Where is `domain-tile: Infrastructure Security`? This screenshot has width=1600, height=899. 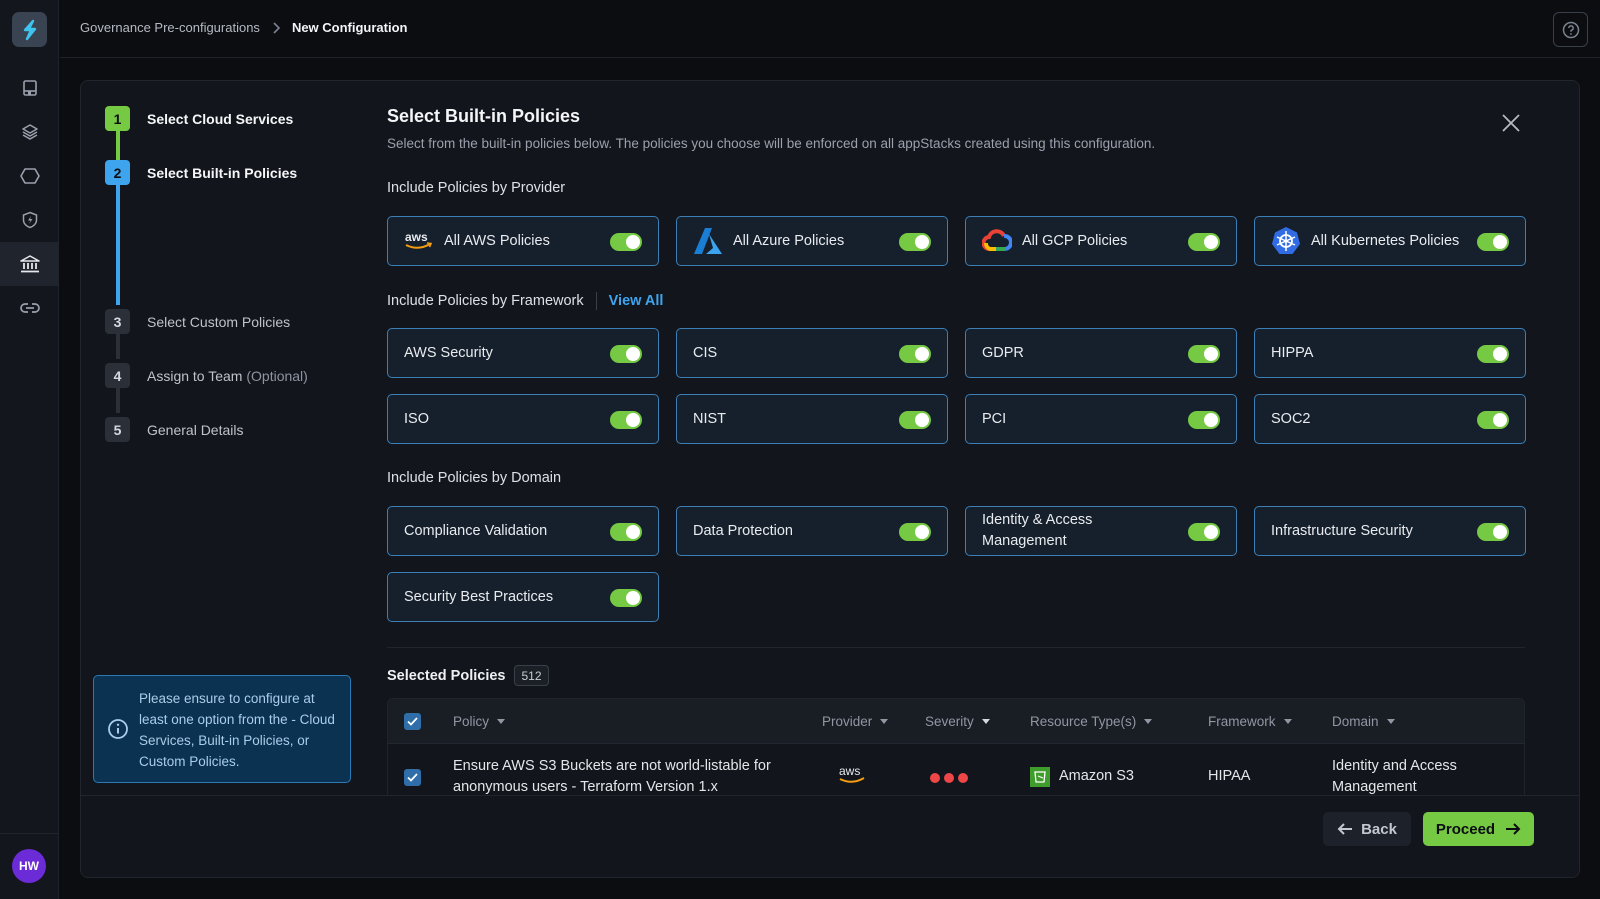 domain-tile: Infrastructure Security is located at coordinates (1390, 531).